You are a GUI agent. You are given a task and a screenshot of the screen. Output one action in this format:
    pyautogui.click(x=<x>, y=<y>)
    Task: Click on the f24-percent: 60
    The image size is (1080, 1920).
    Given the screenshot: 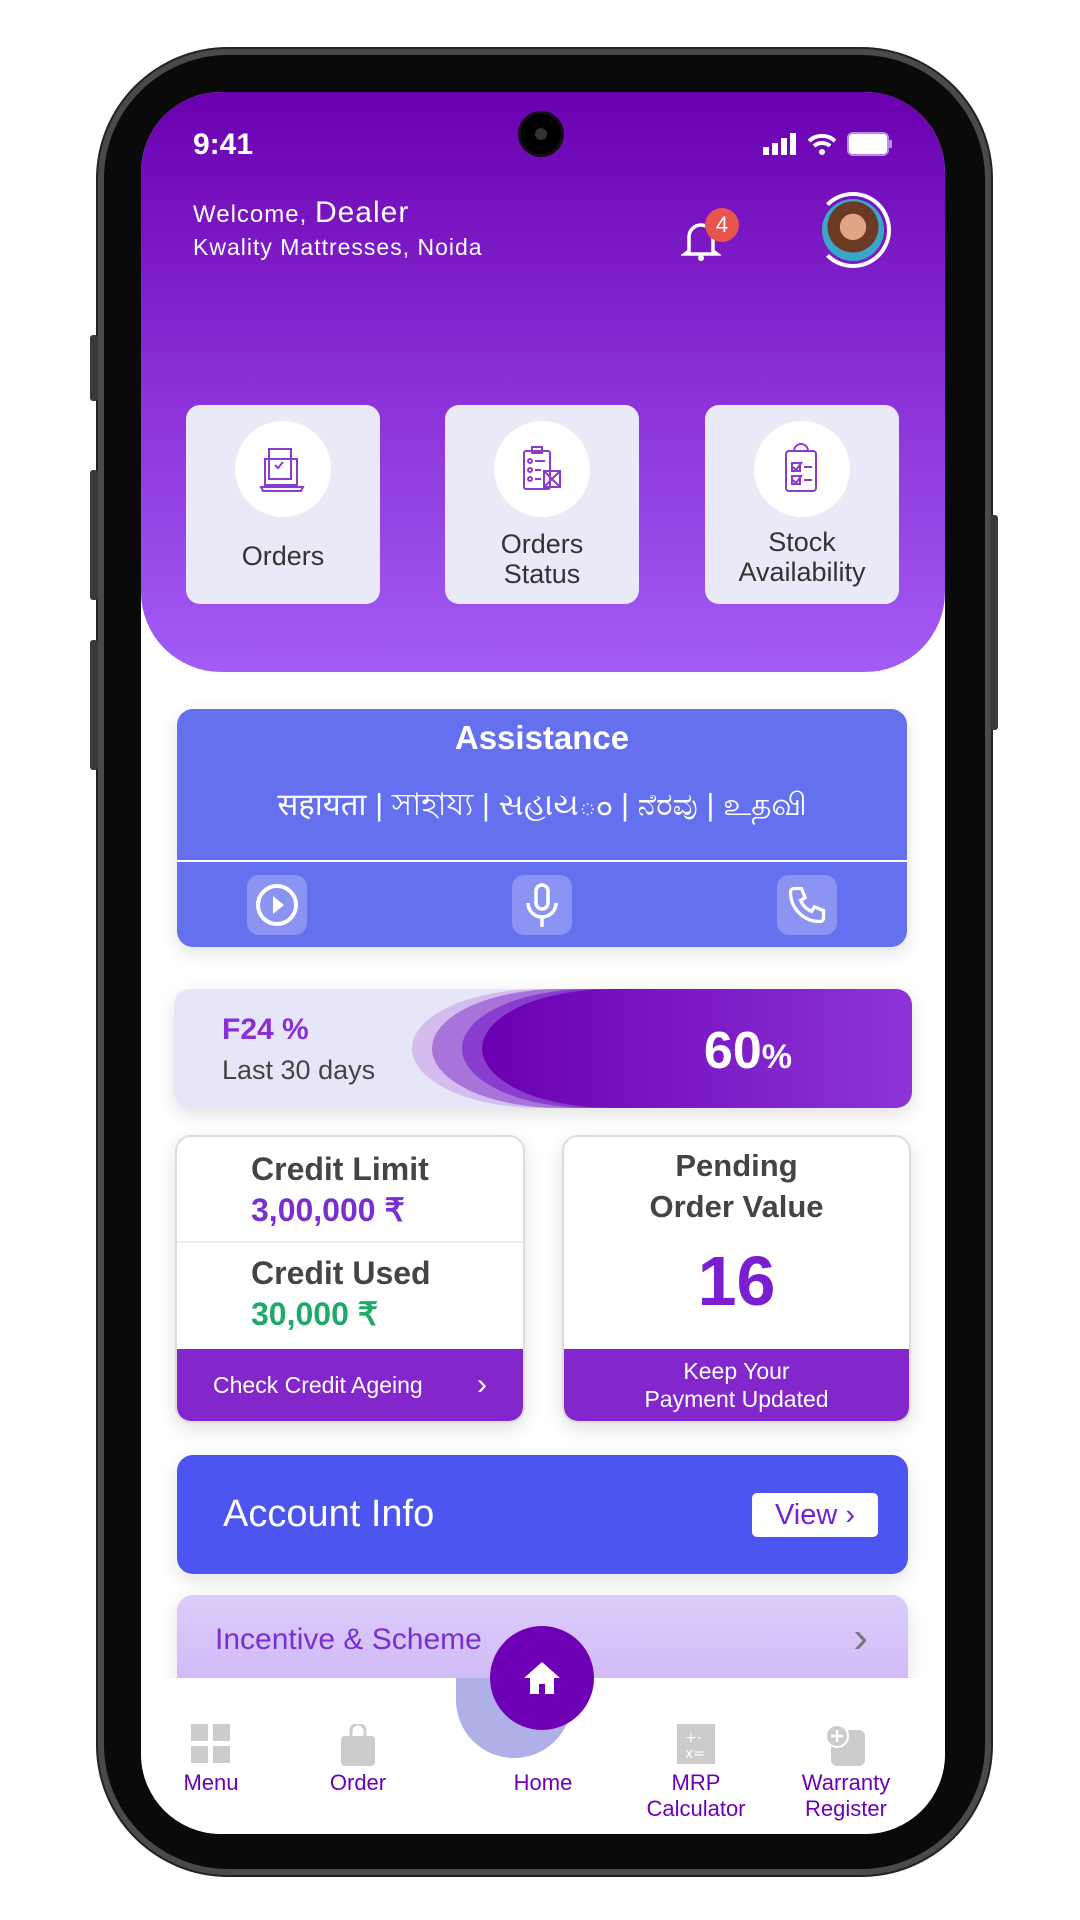 What is the action you would take?
    pyautogui.click(x=732, y=1051)
    